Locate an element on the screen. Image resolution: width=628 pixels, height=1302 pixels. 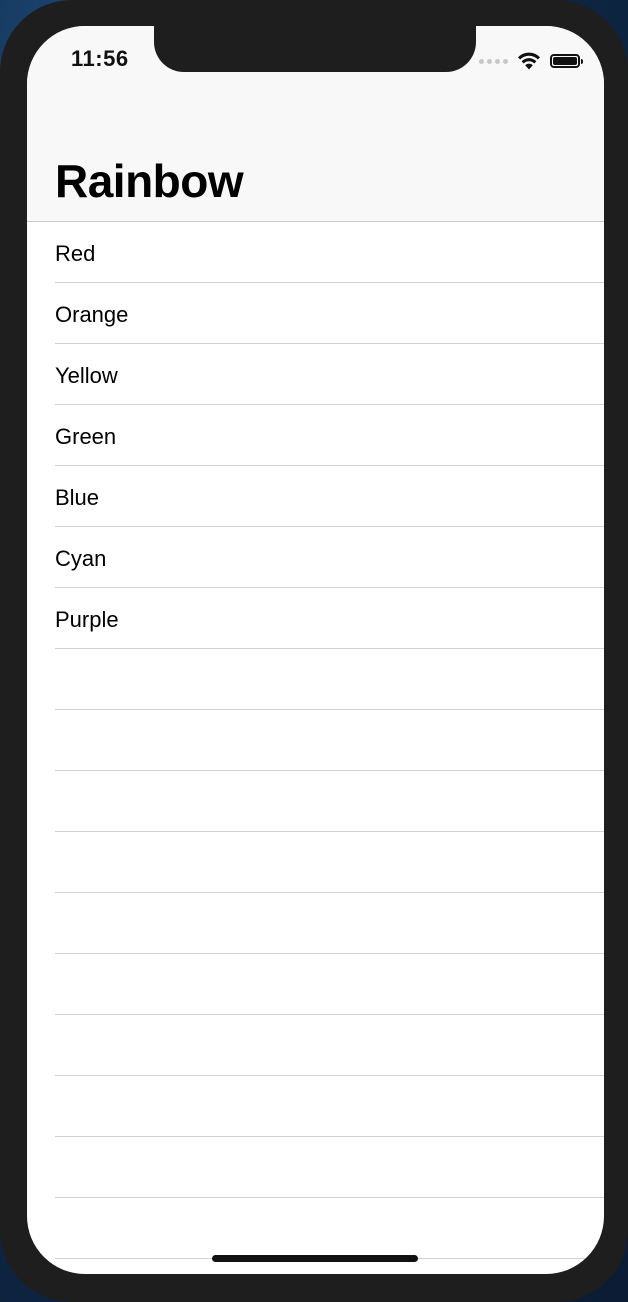
status-icons is located at coordinates (531, 61).